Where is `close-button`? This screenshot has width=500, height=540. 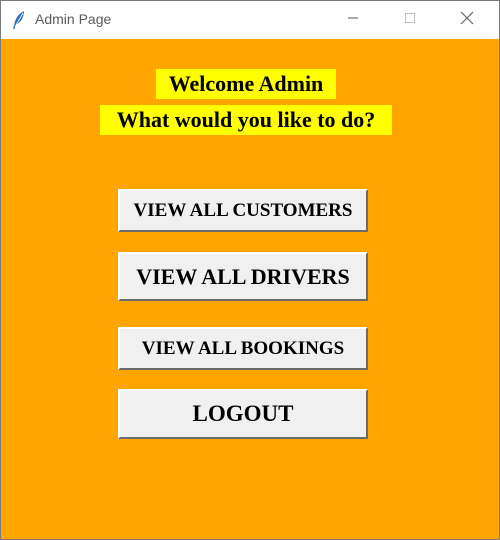
close-button is located at coordinates (467, 20).